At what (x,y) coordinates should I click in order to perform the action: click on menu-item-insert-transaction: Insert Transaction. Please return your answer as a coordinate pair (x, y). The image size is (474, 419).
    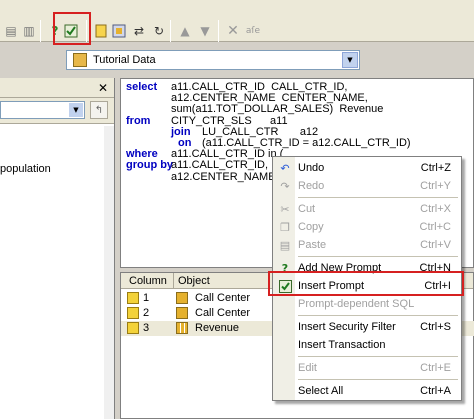
    Looking at the image, I should click on (367, 345).